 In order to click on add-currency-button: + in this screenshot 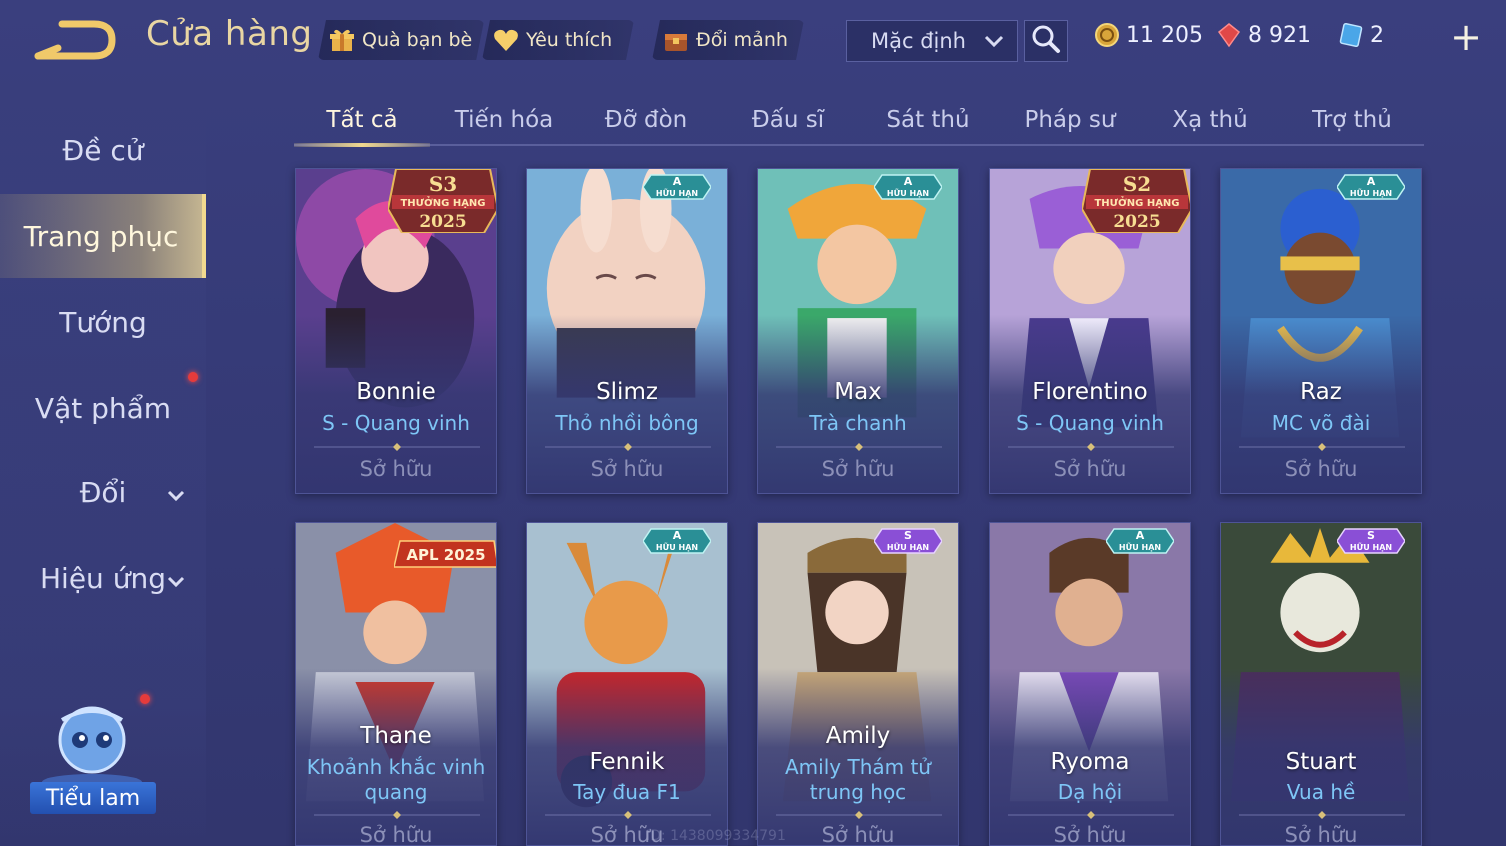, I will do `click(1466, 37)`.